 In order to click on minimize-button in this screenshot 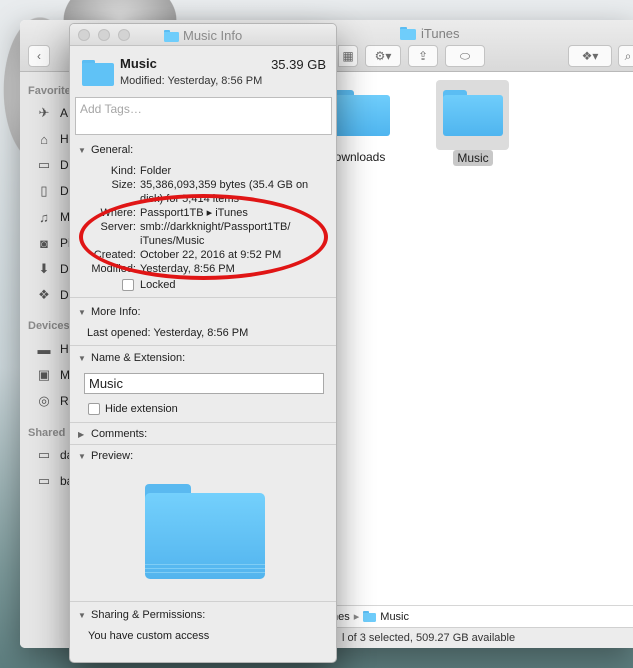, I will do `click(104, 35)`.